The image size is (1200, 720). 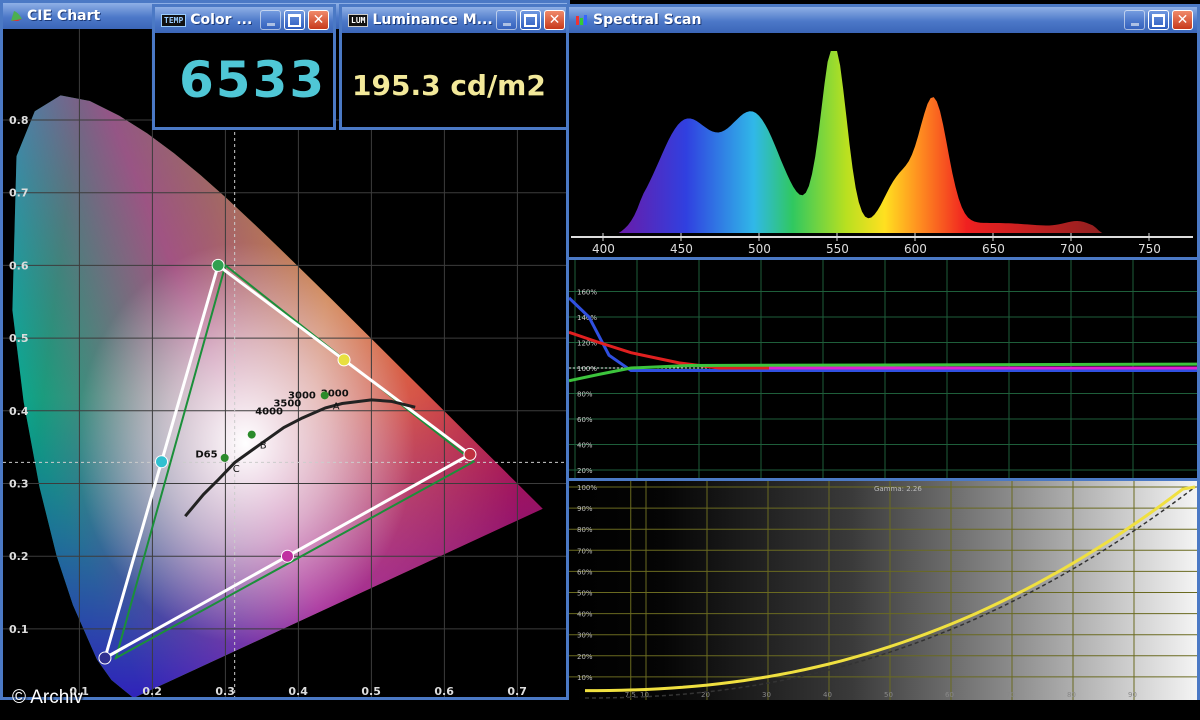 What do you see at coordinates (759, 248) in the screenshot?
I see `spectrum-x-tick-label: 500` at bounding box center [759, 248].